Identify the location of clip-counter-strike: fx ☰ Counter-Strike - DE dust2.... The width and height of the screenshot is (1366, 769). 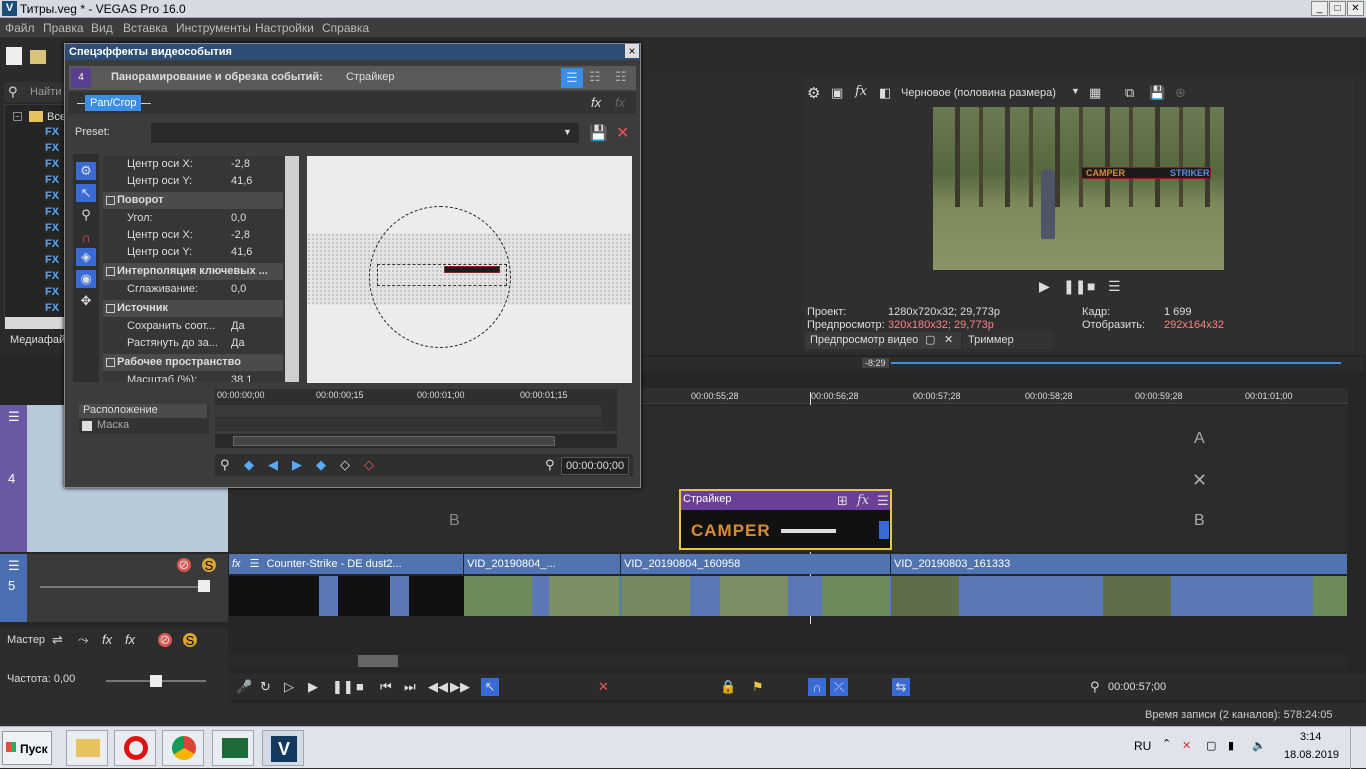
(346, 564).